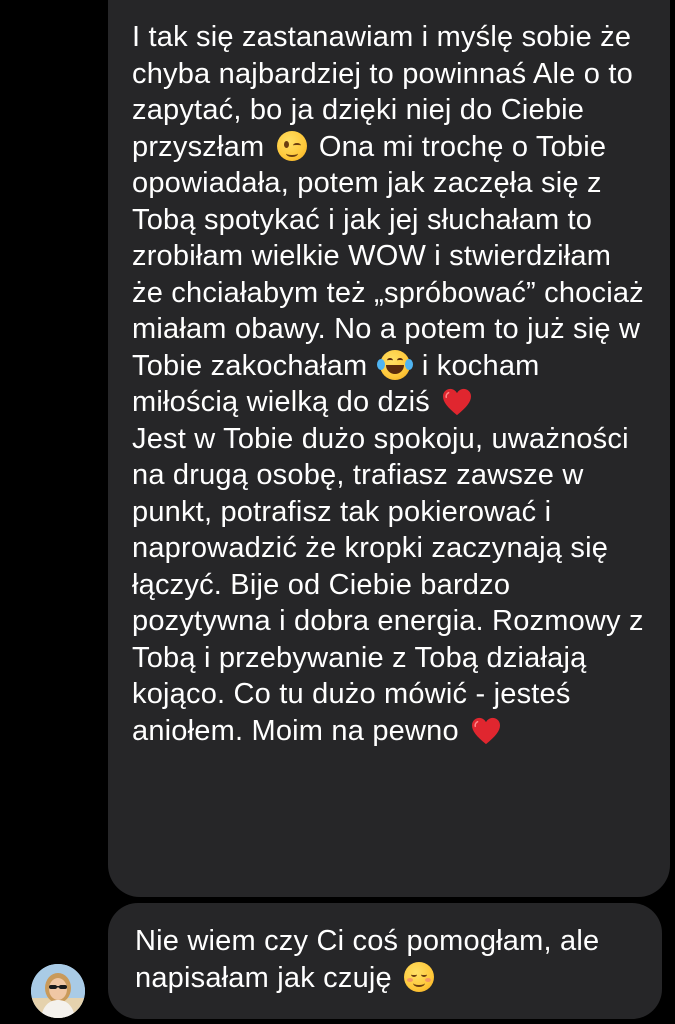 The height and width of the screenshot is (1024, 675). Describe the element at coordinates (291, 145) in the screenshot. I see `winking-face-emoji` at that location.